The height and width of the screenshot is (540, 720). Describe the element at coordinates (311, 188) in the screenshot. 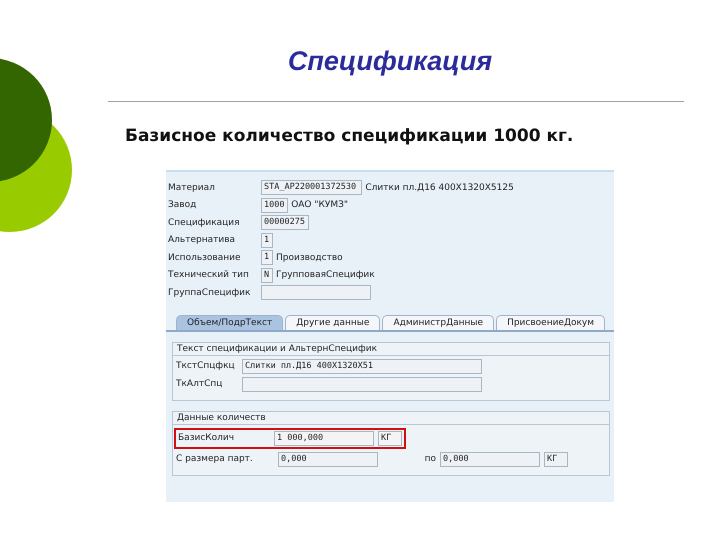

I see `input-field: STA_AP220001372530` at that location.